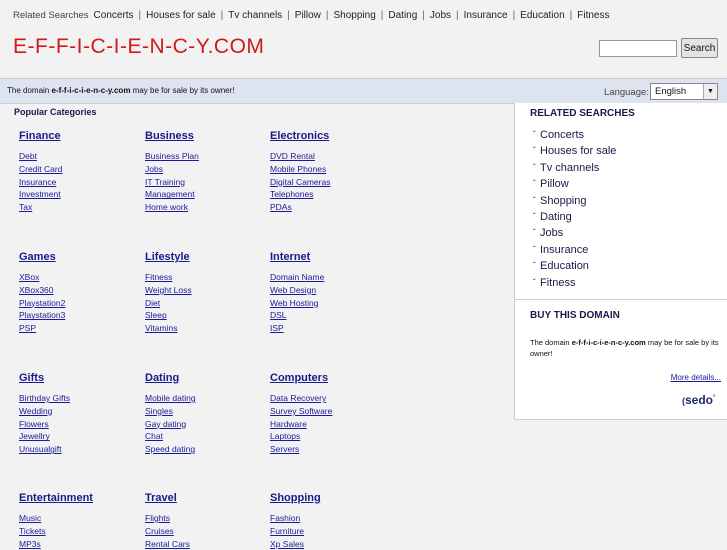 This screenshot has height=550, width=727. What do you see at coordinates (79, 424) in the screenshot?
I see `category-link: Flowers` at bounding box center [79, 424].